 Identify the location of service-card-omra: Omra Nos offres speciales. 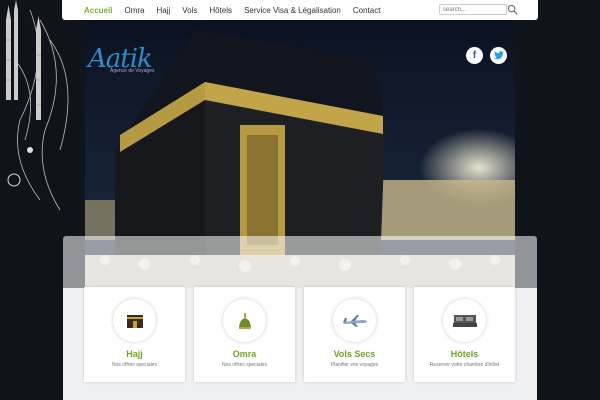
(244, 334).